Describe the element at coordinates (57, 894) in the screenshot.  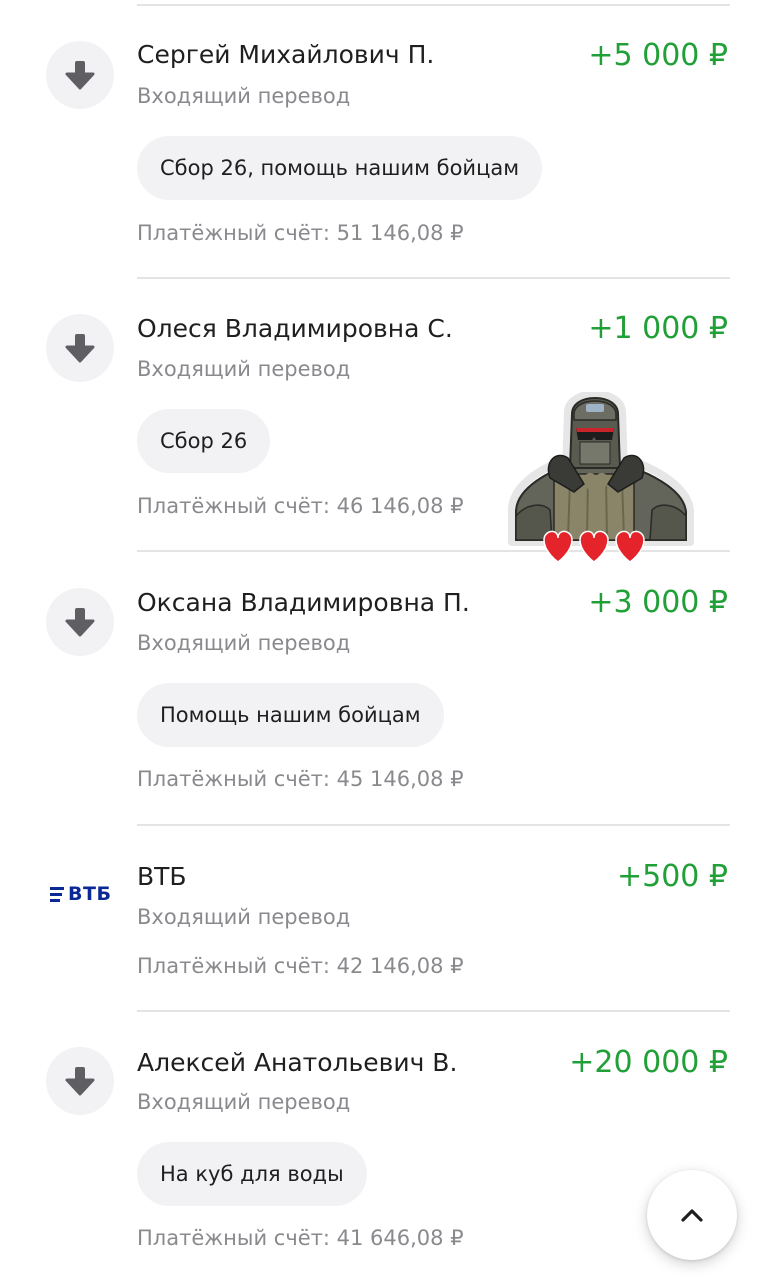
I see `vtb-stripes-icon` at that location.